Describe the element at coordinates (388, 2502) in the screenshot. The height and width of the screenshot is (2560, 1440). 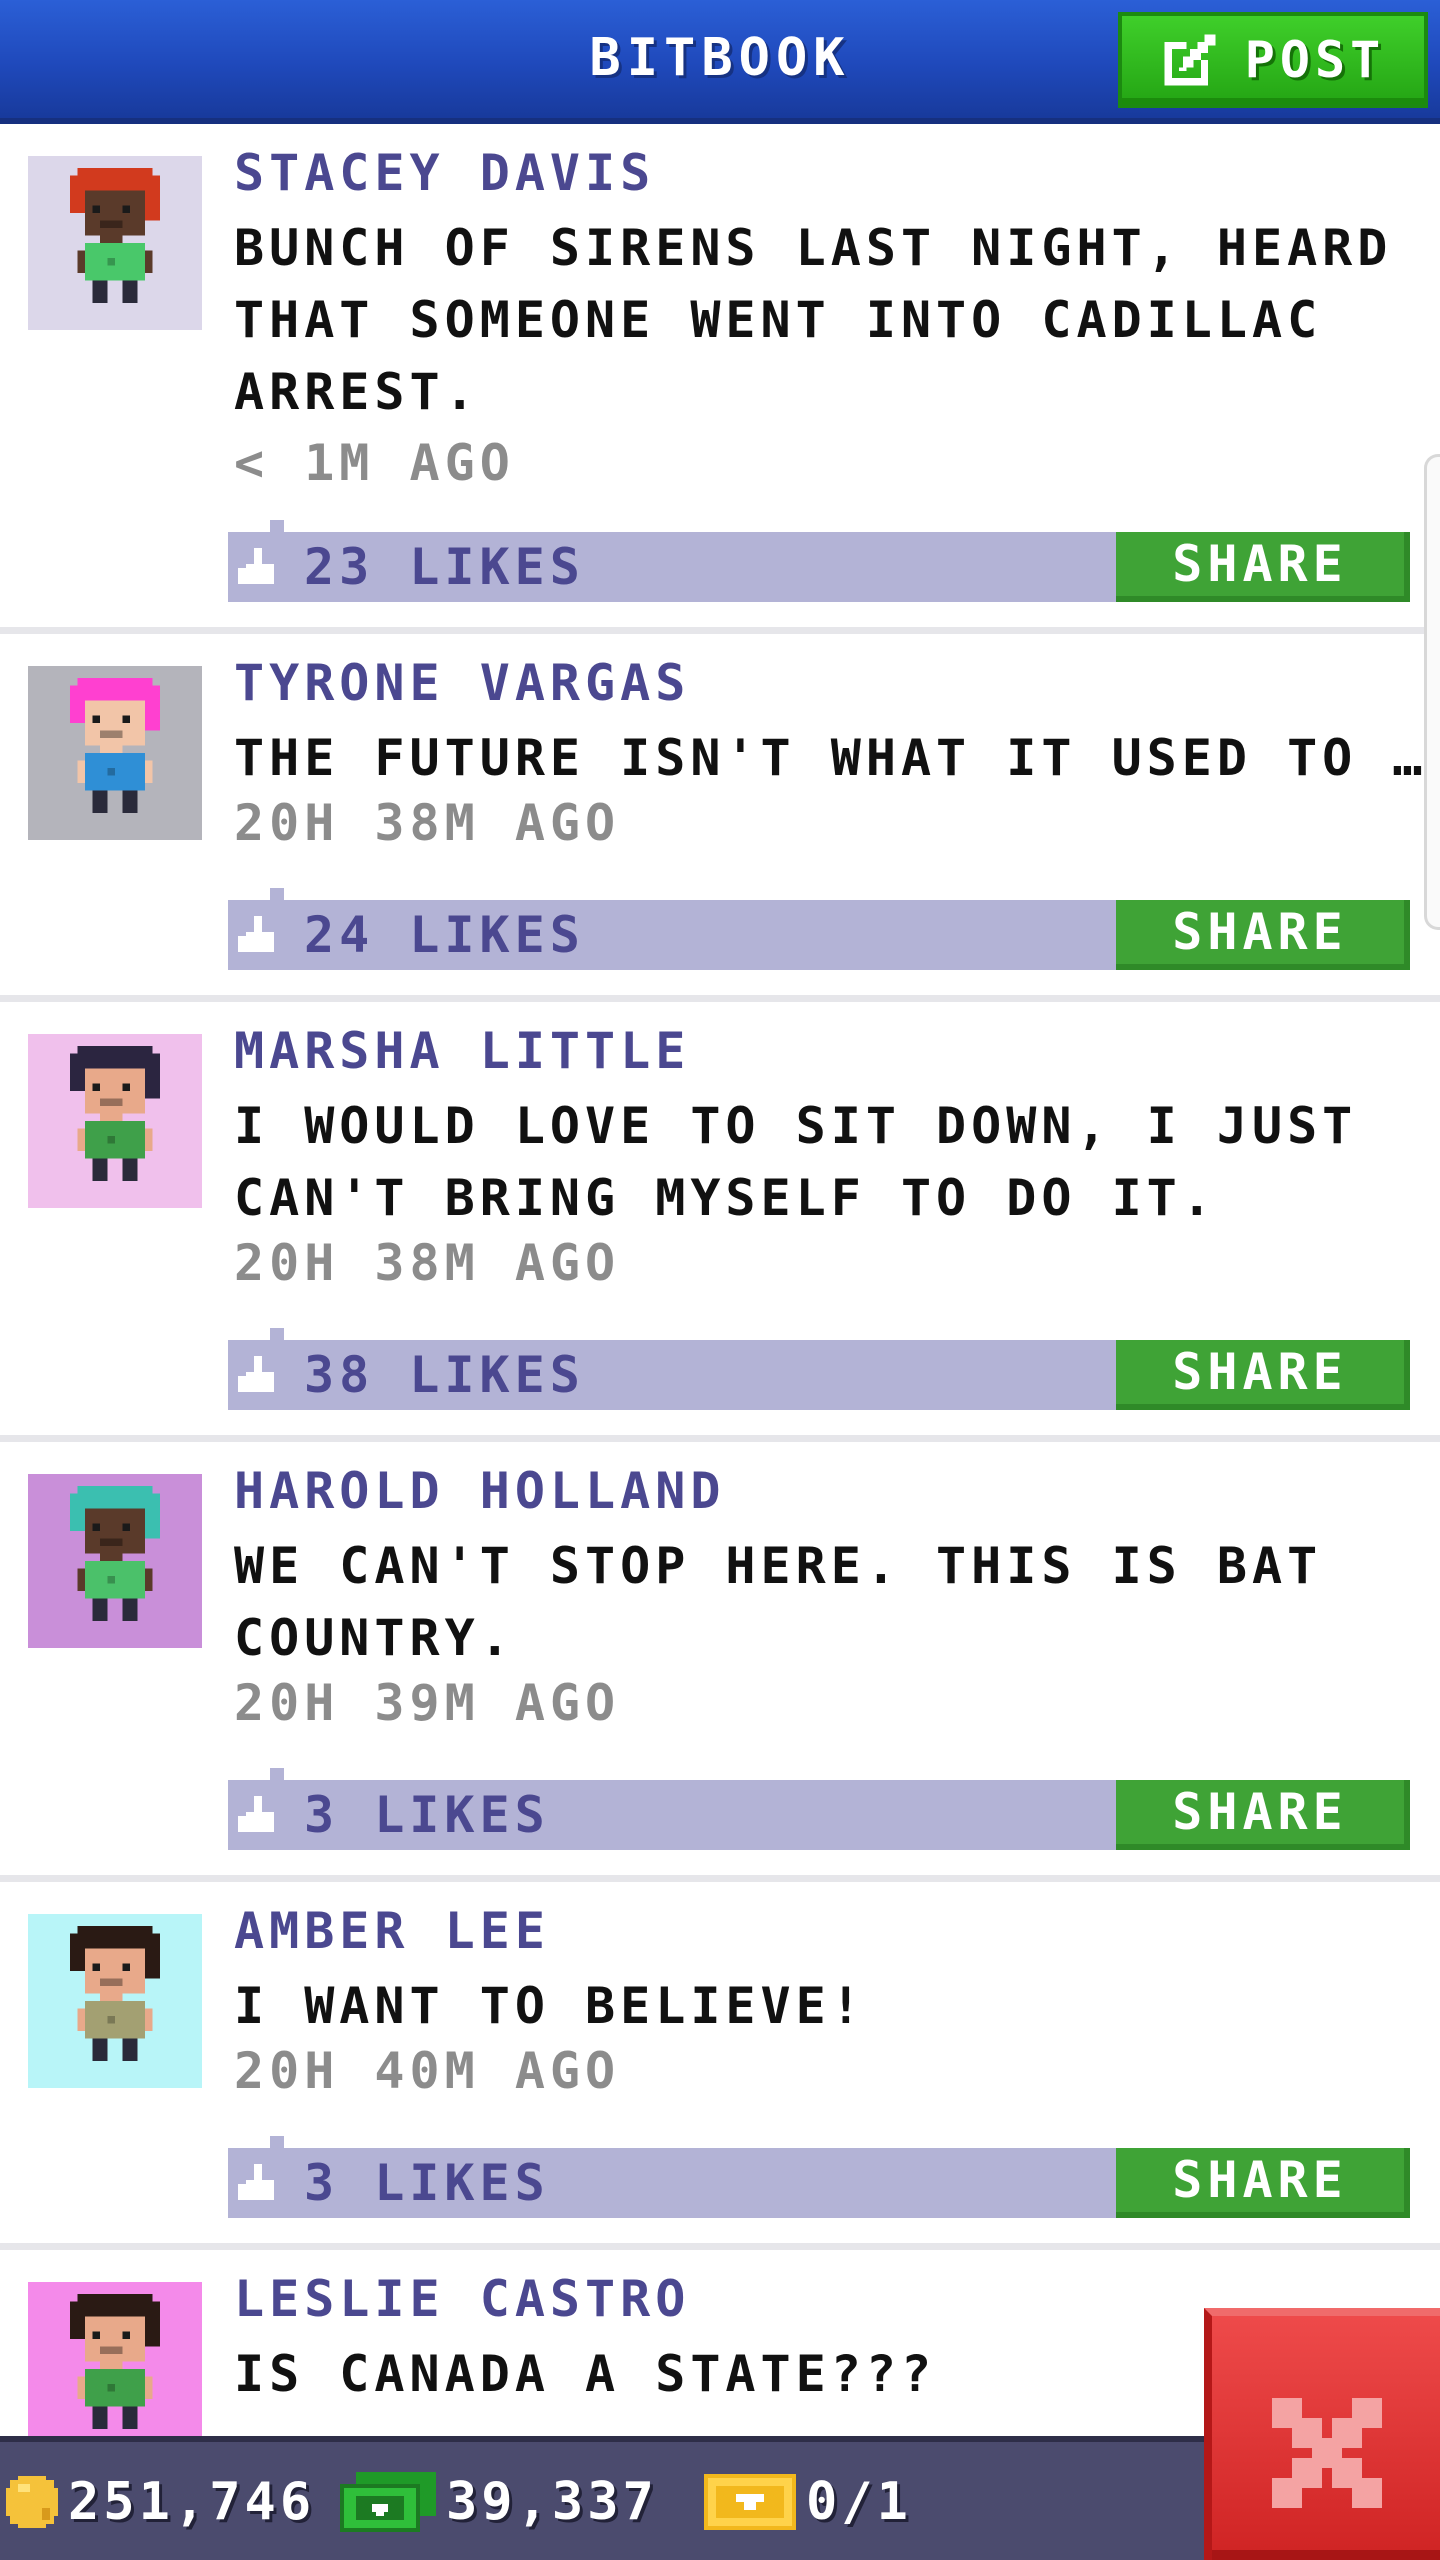
I see `bux-icon` at that location.